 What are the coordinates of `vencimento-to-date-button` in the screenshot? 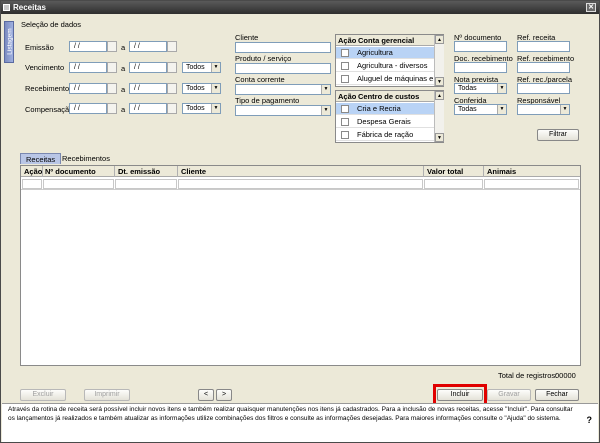 It's located at (172, 67).